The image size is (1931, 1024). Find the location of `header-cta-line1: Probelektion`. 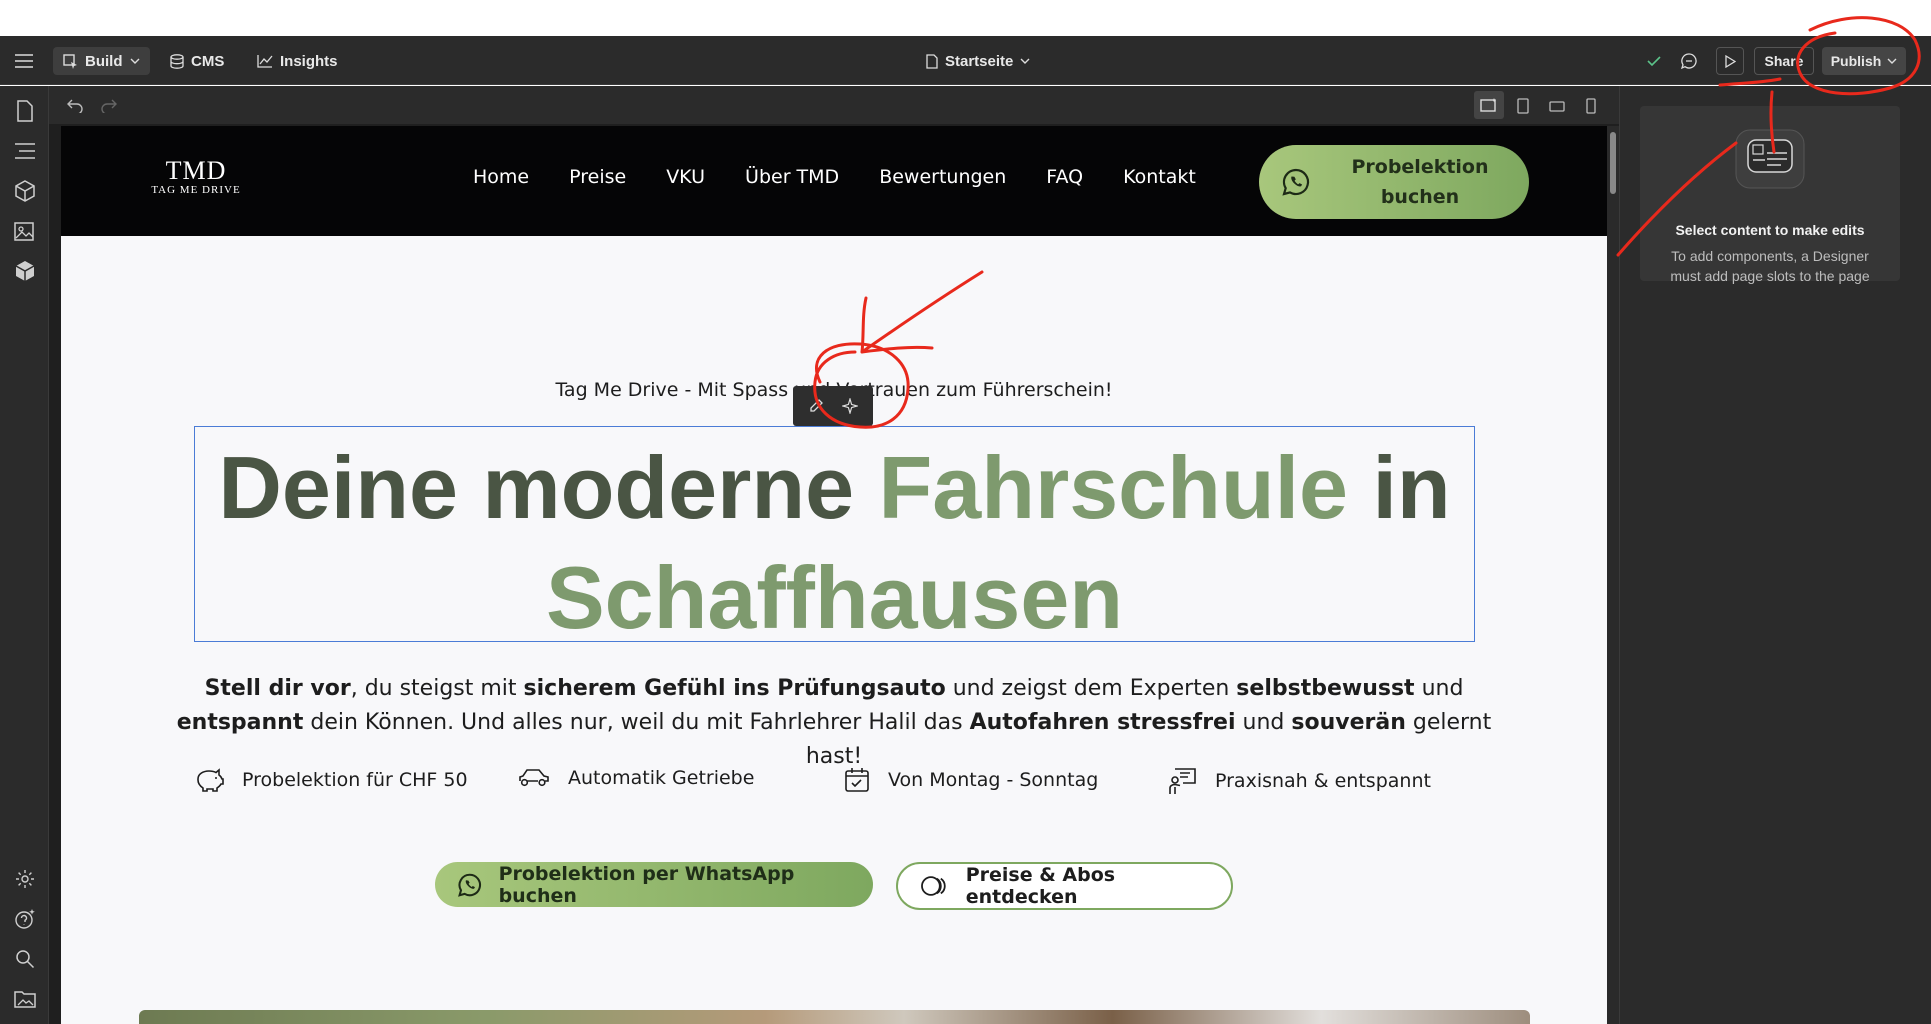

header-cta-line1: Probelektion is located at coordinates (1420, 167).